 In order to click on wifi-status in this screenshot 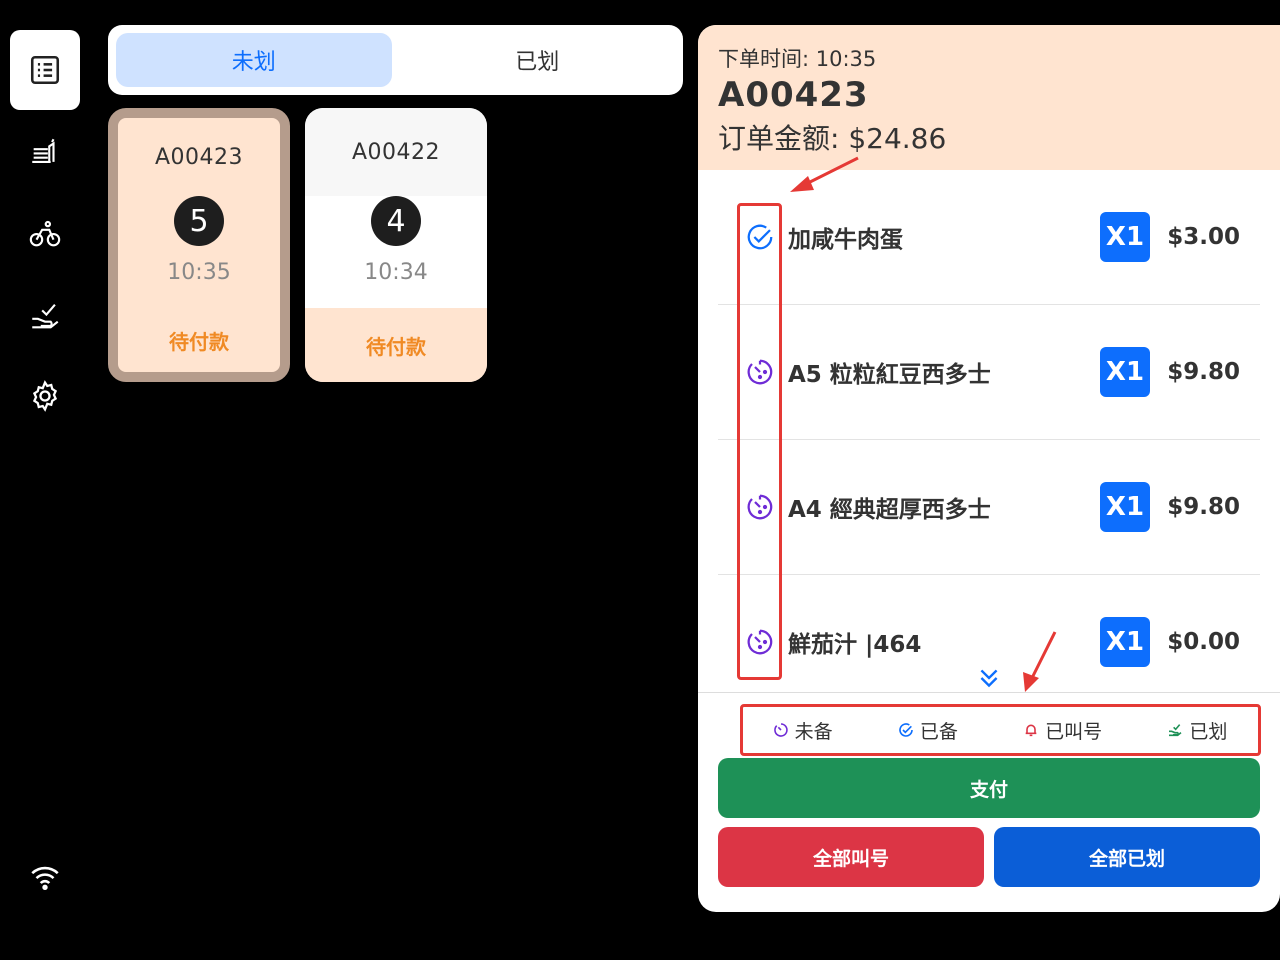, I will do `click(45, 876)`.